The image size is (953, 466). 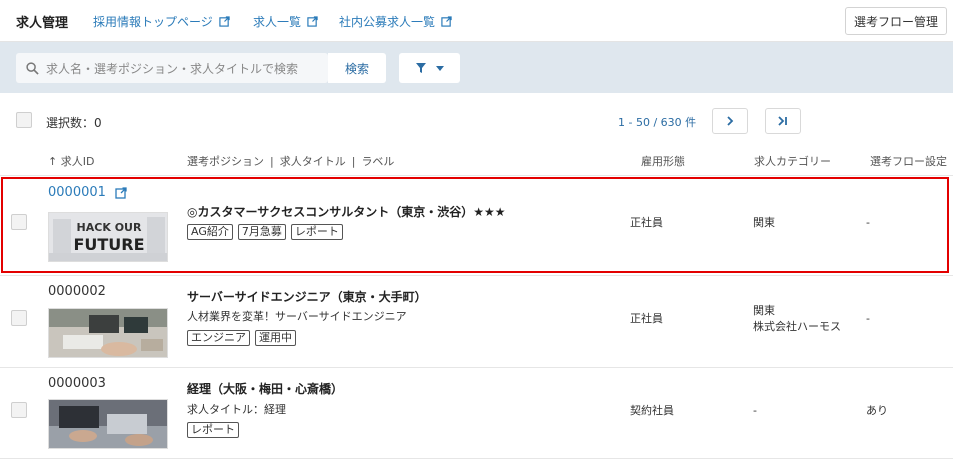 What do you see at coordinates (387, 22) in the screenshot?
I see `nav-link-label: 社内公募求人一覧` at bounding box center [387, 22].